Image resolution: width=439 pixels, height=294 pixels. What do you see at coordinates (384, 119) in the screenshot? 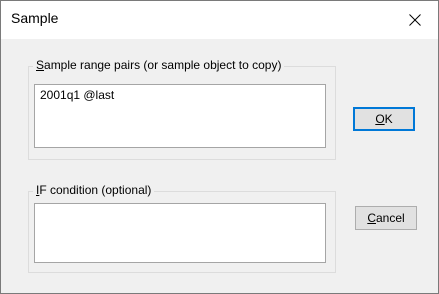
I see `ok-button: OK` at bounding box center [384, 119].